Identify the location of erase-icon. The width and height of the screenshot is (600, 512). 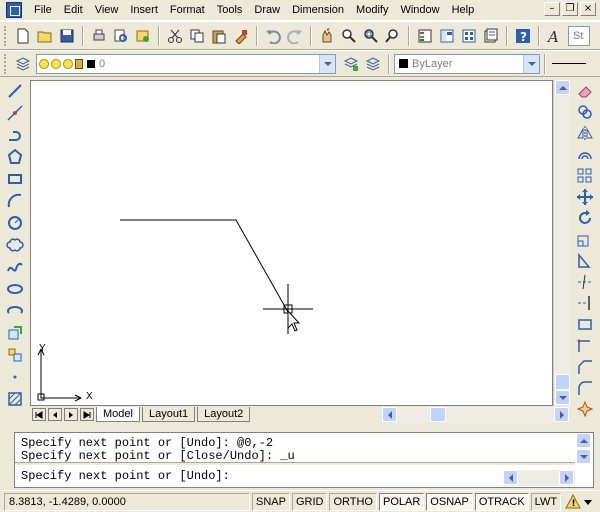
(585, 90).